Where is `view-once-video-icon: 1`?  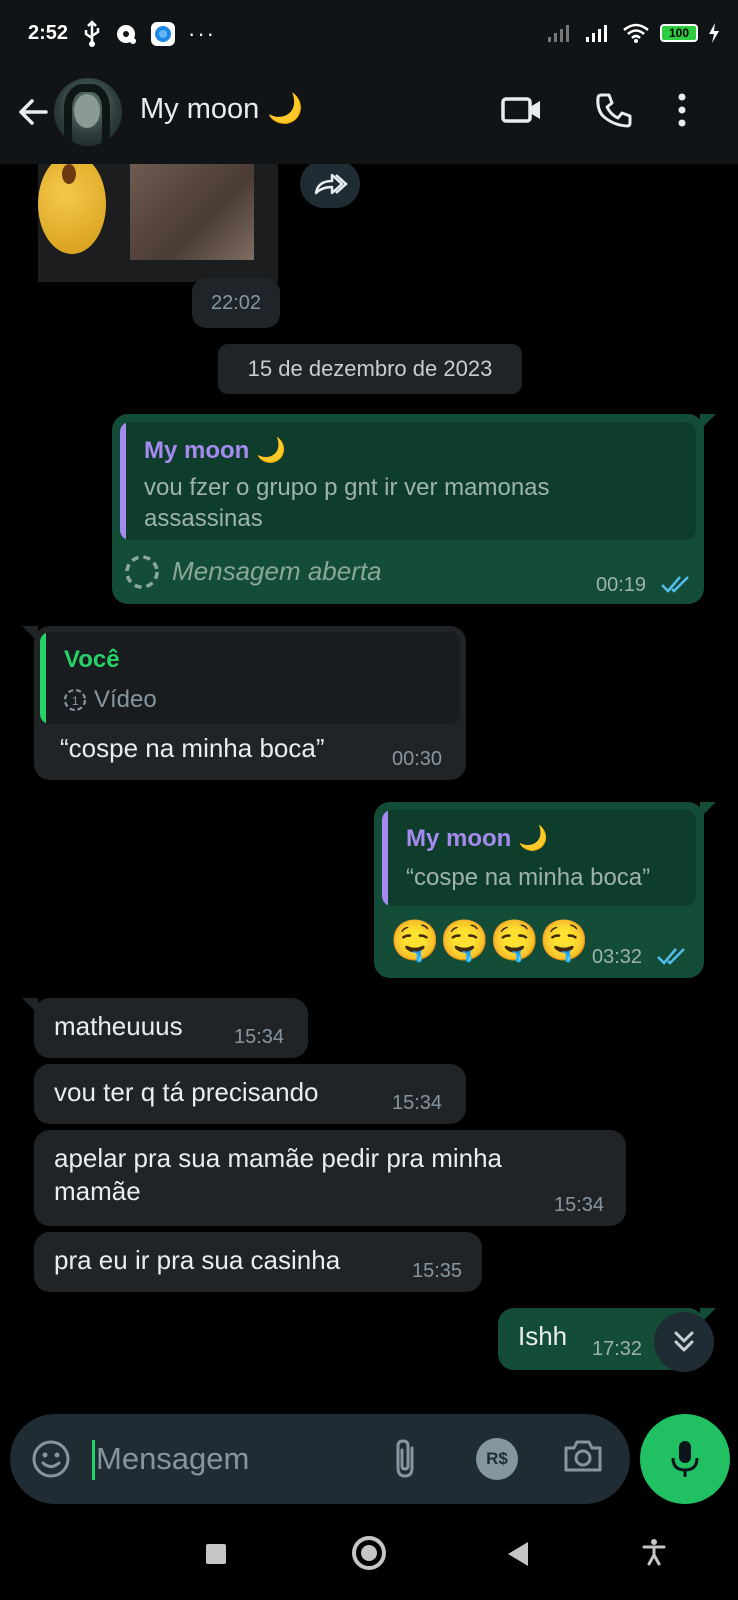 view-once-video-icon: 1 is located at coordinates (75, 700).